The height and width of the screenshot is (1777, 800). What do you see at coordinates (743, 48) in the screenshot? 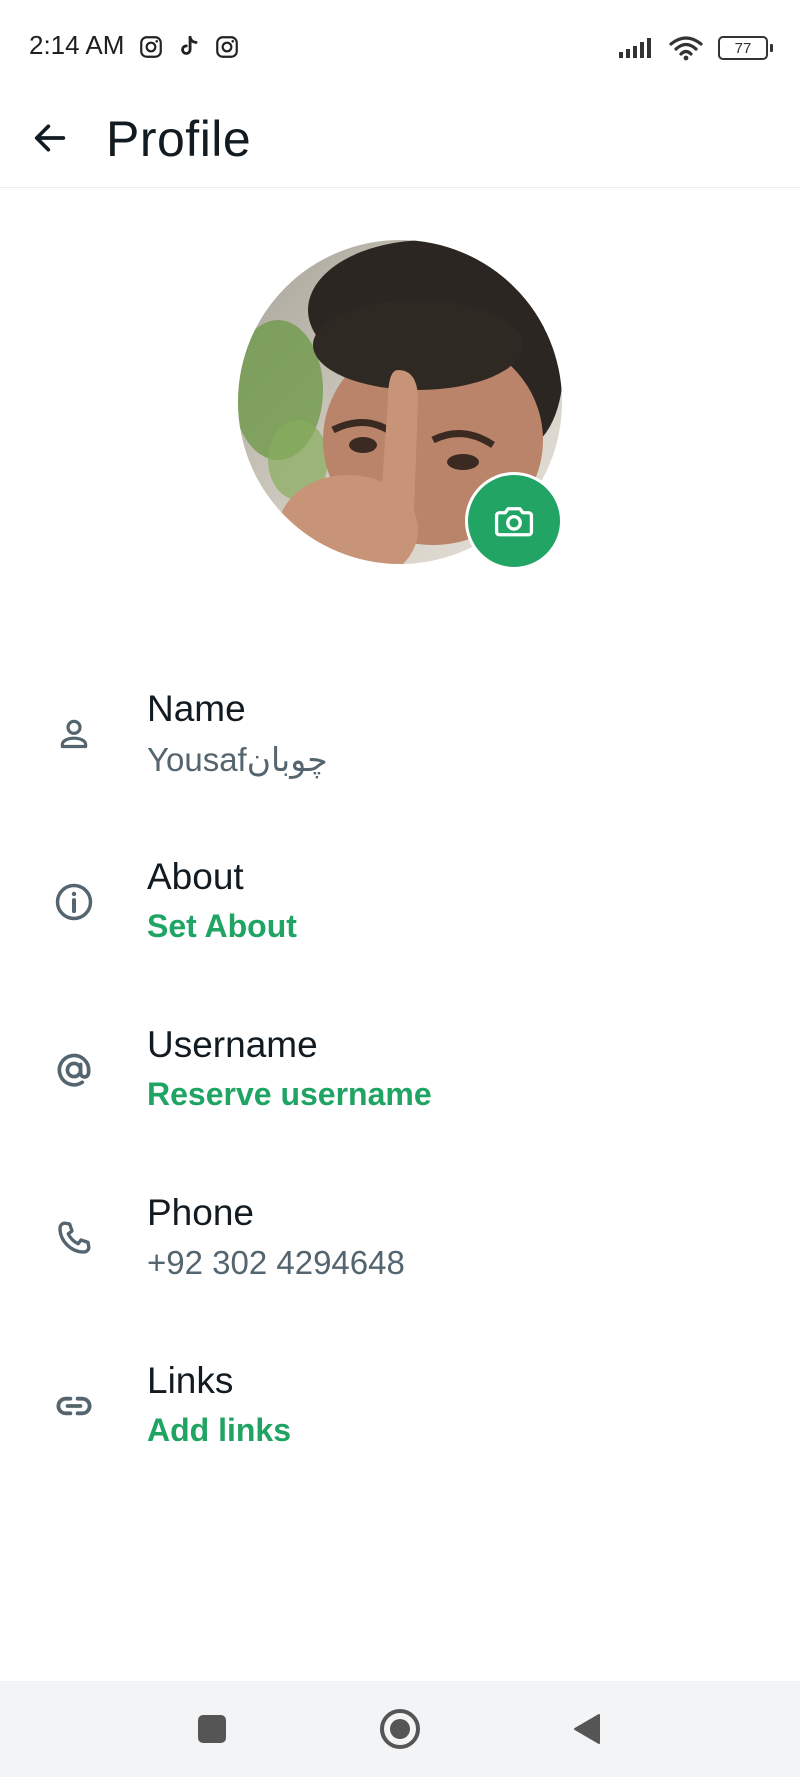
I see `battery-level: 77` at bounding box center [743, 48].